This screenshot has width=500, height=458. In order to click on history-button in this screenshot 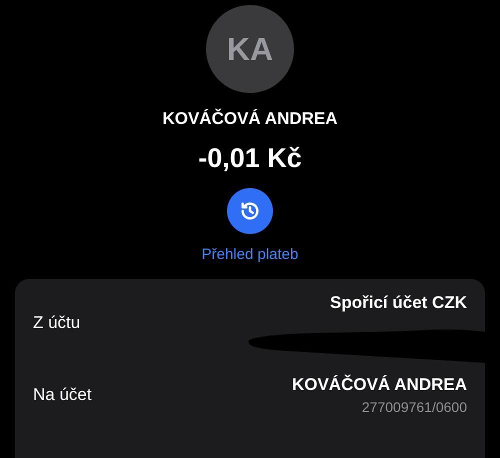, I will do `click(250, 211)`.